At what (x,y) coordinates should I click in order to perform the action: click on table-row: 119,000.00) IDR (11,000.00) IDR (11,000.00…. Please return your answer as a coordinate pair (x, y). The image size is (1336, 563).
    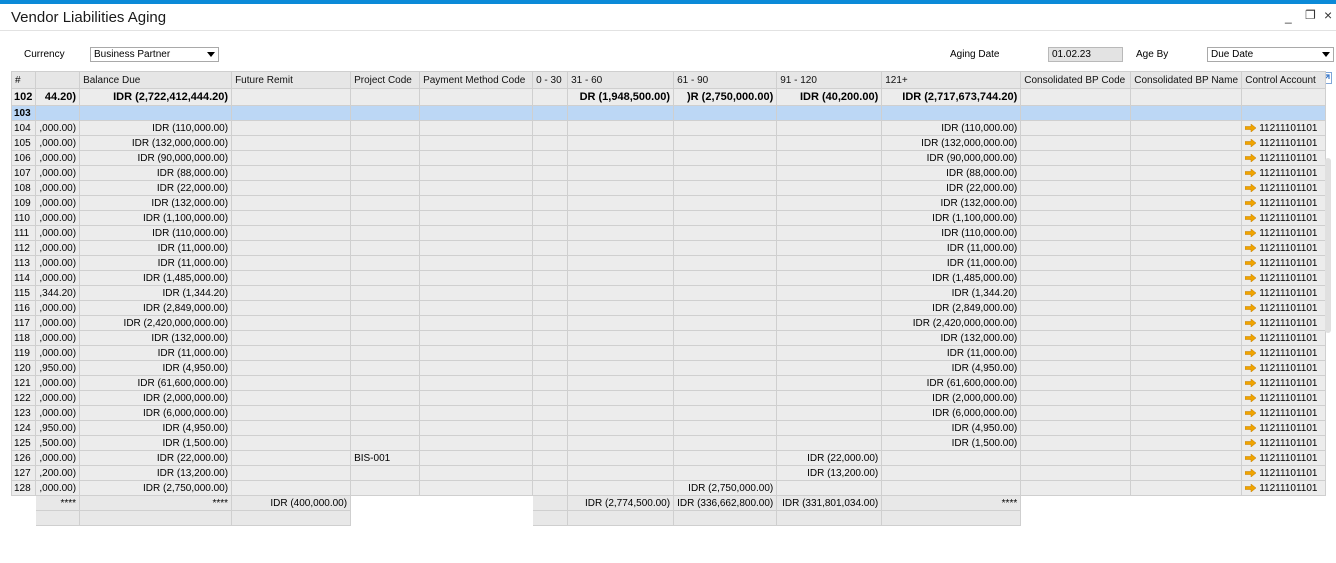
    Looking at the image, I should click on (668, 353).